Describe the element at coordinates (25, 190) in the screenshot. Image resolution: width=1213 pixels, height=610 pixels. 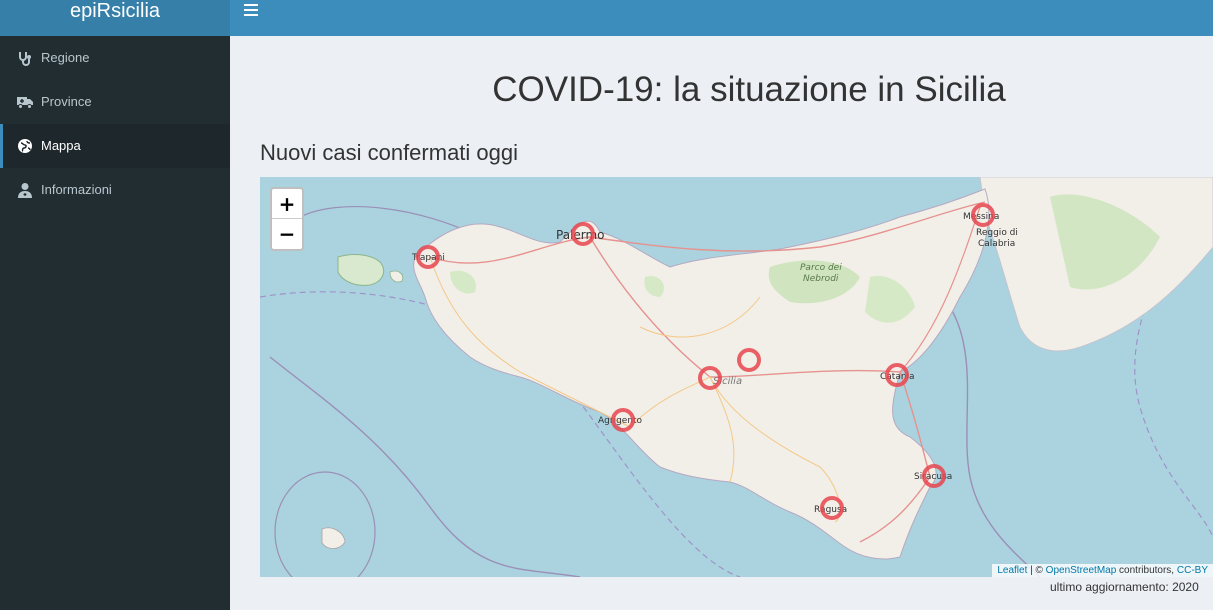
I see `user-doctor-icon` at that location.